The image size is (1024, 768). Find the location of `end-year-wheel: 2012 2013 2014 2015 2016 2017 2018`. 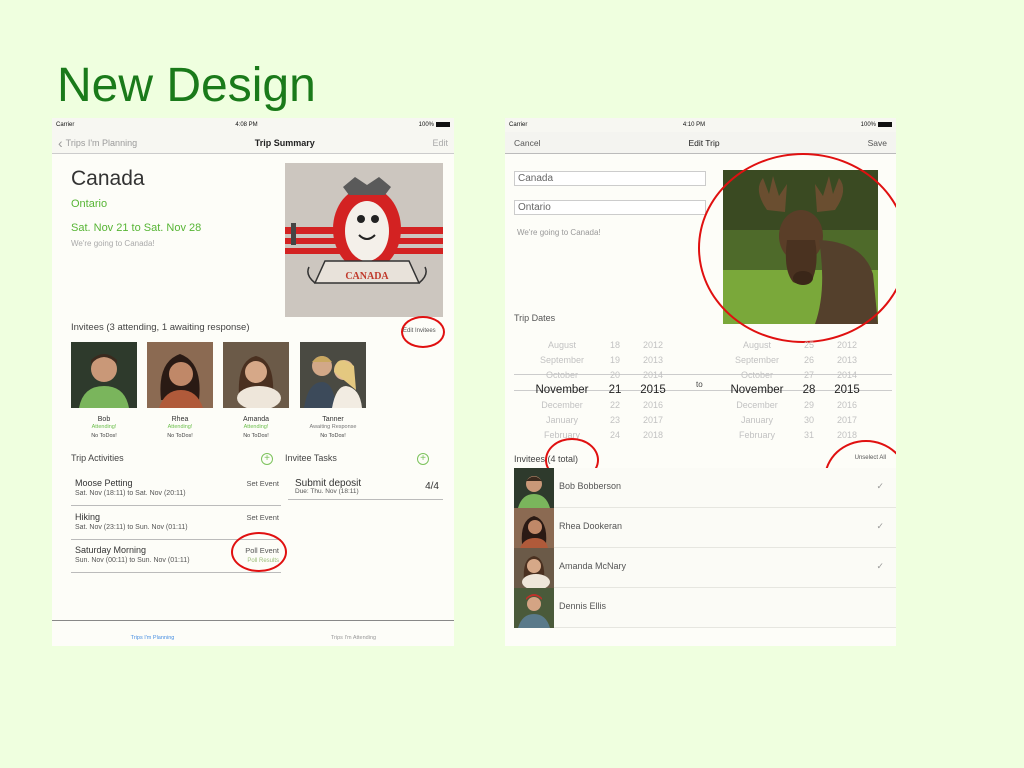

end-year-wheel: 2012 2013 2014 2015 2016 2017 2018 is located at coordinates (847, 390).